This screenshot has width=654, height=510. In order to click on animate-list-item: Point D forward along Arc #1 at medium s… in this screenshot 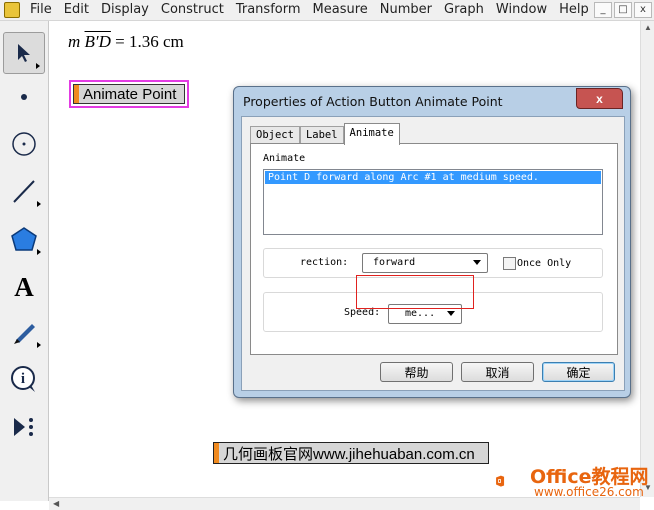, I will do `click(433, 177)`.